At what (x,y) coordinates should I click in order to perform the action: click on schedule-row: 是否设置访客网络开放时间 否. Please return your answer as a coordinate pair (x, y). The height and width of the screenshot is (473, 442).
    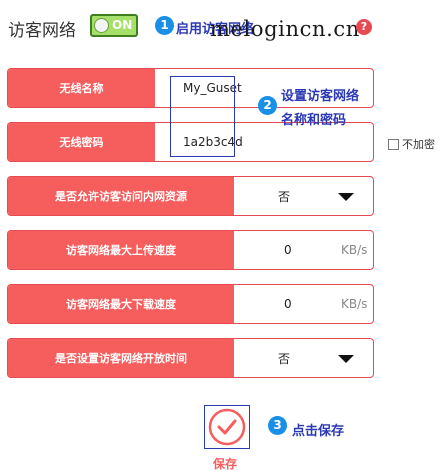
    Looking at the image, I should click on (190, 358).